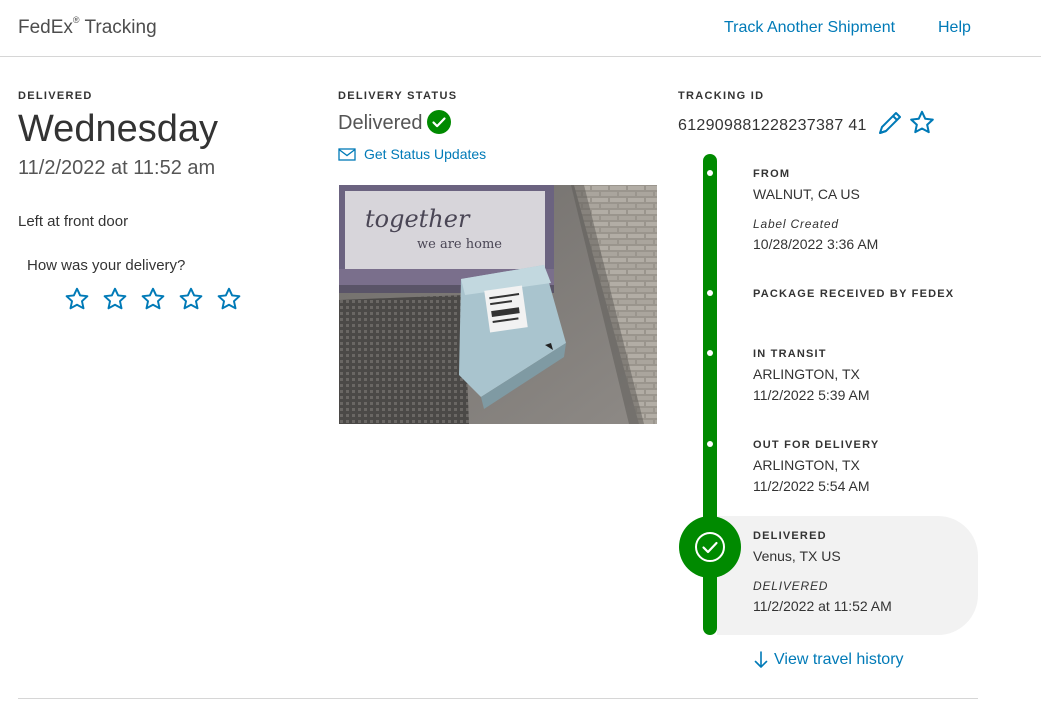 The image size is (1041, 712). Describe the element at coordinates (418, 219) in the screenshot. I see `doormat-text-1: together` at that location.